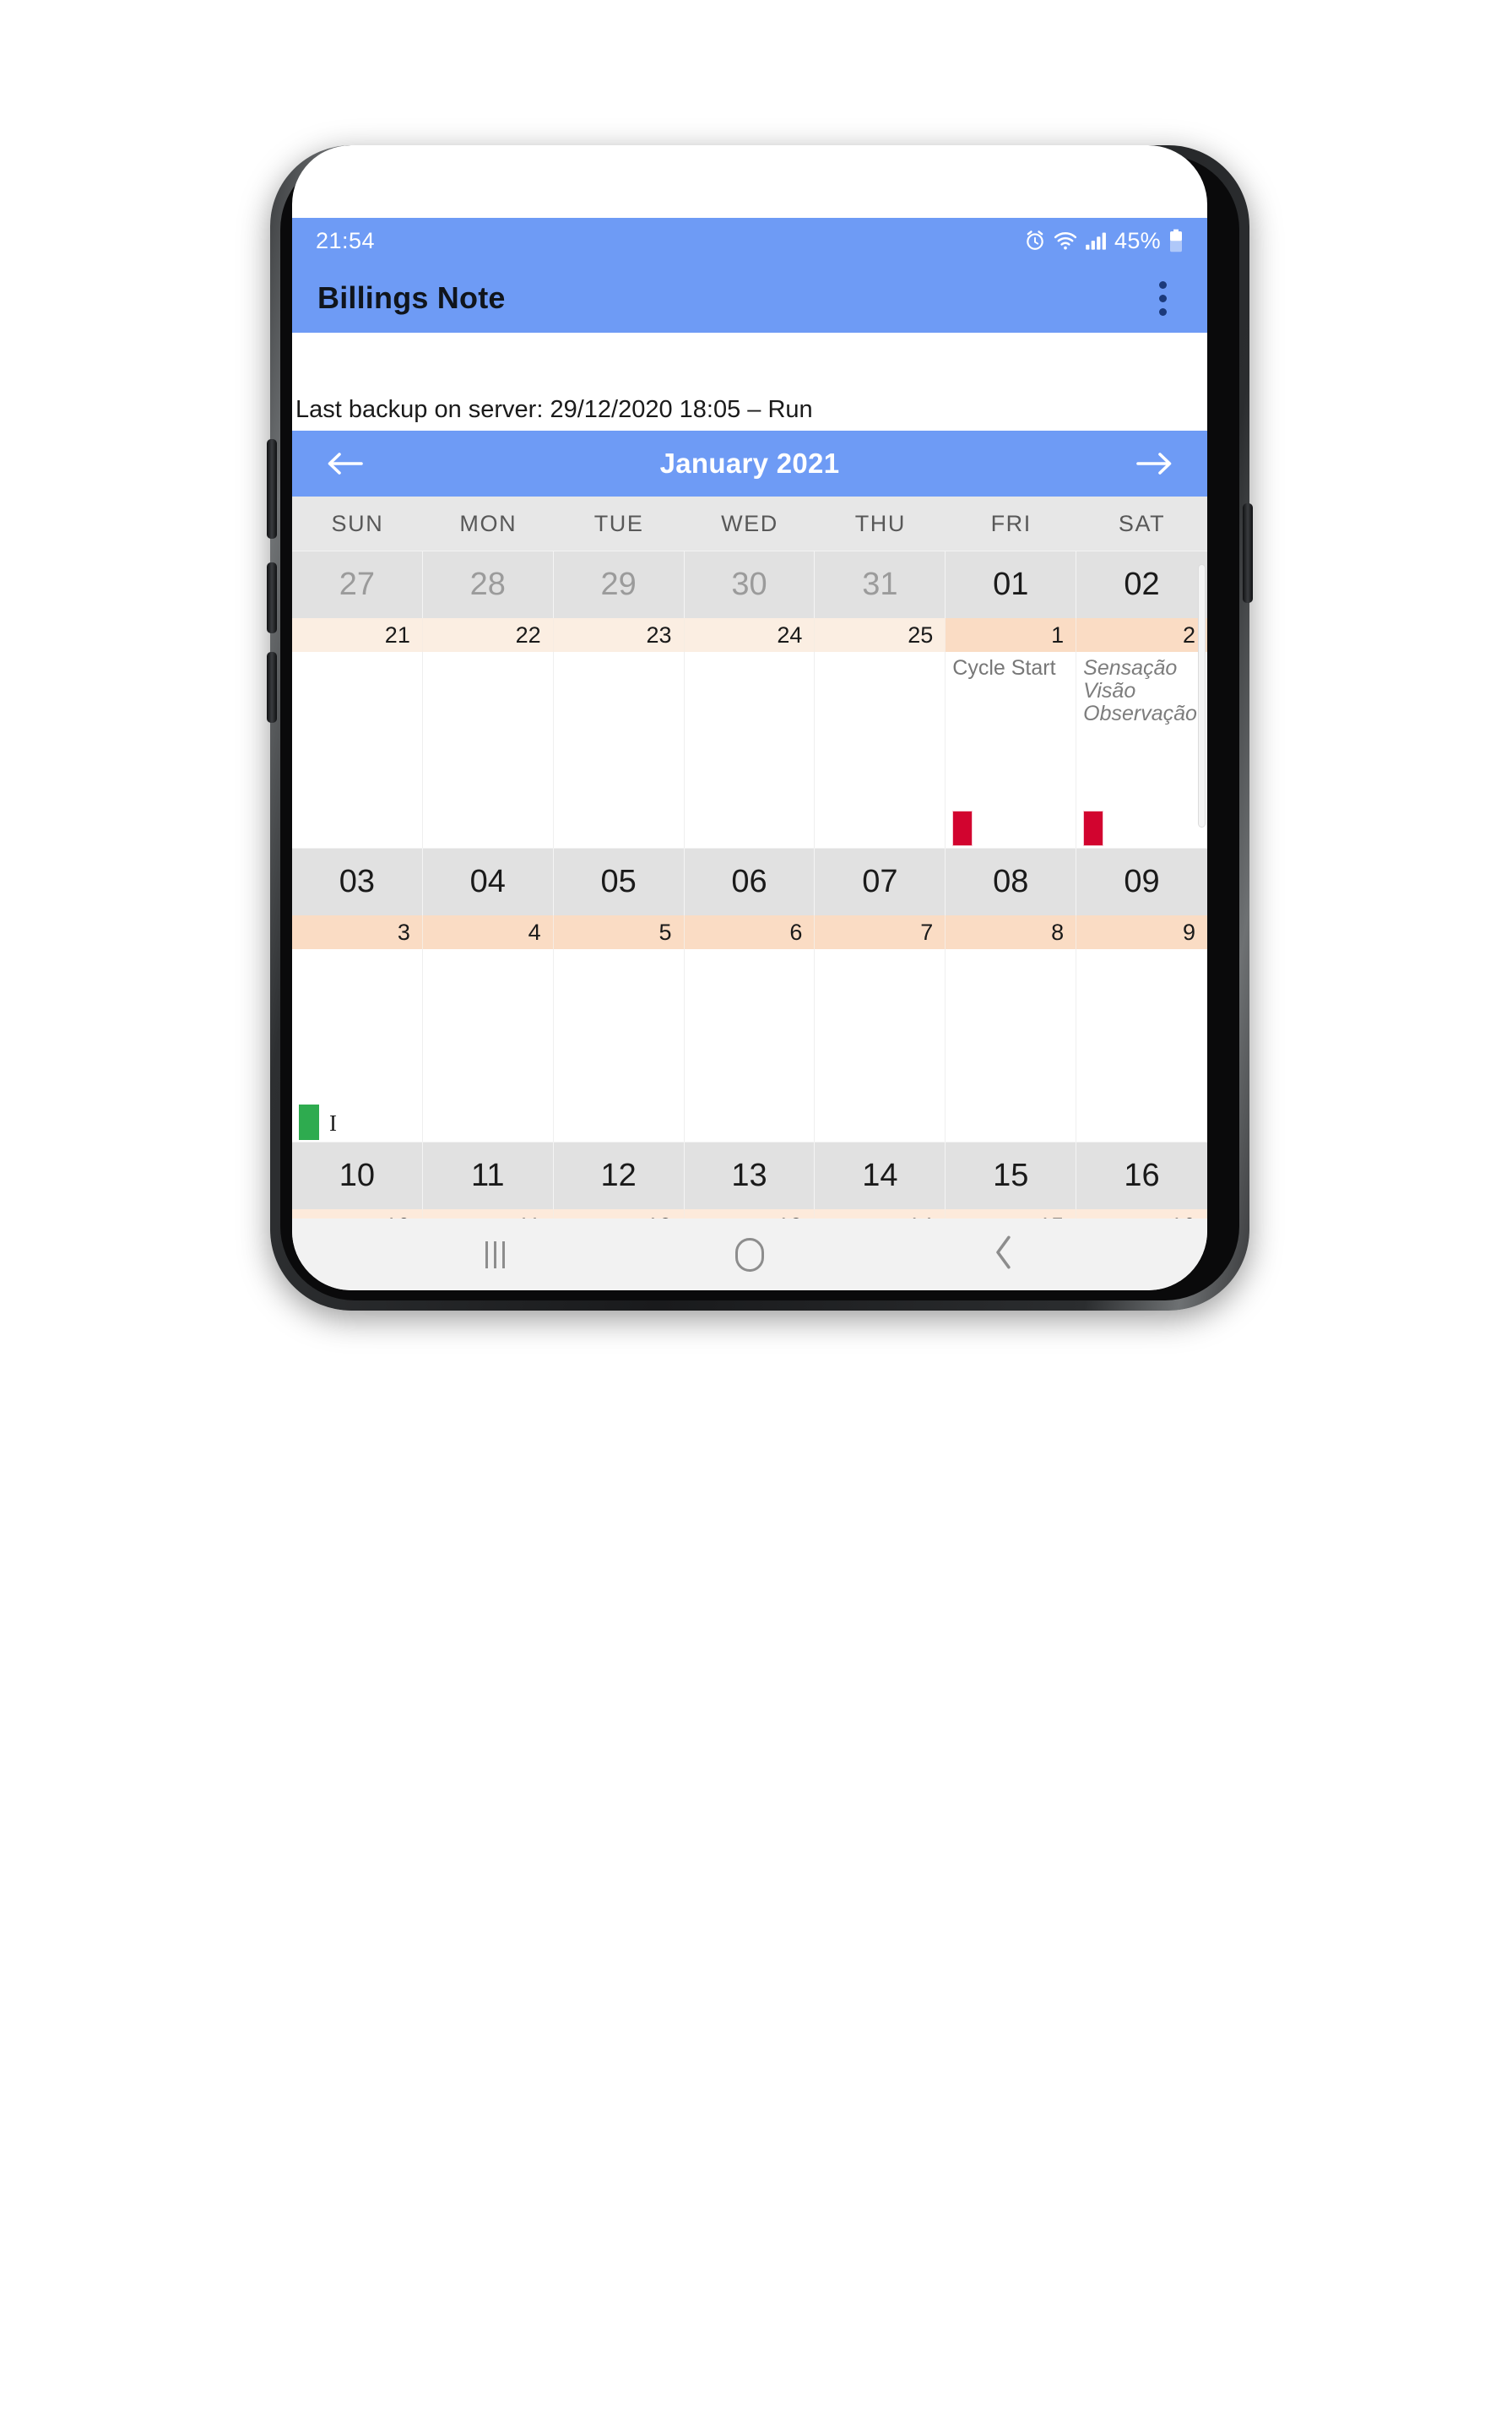 This screenshot has height=2432, width=1512. Describe the element at coordinates (488, 1214) in the screenshot. I see `cycle-day-11: 11` at that location.